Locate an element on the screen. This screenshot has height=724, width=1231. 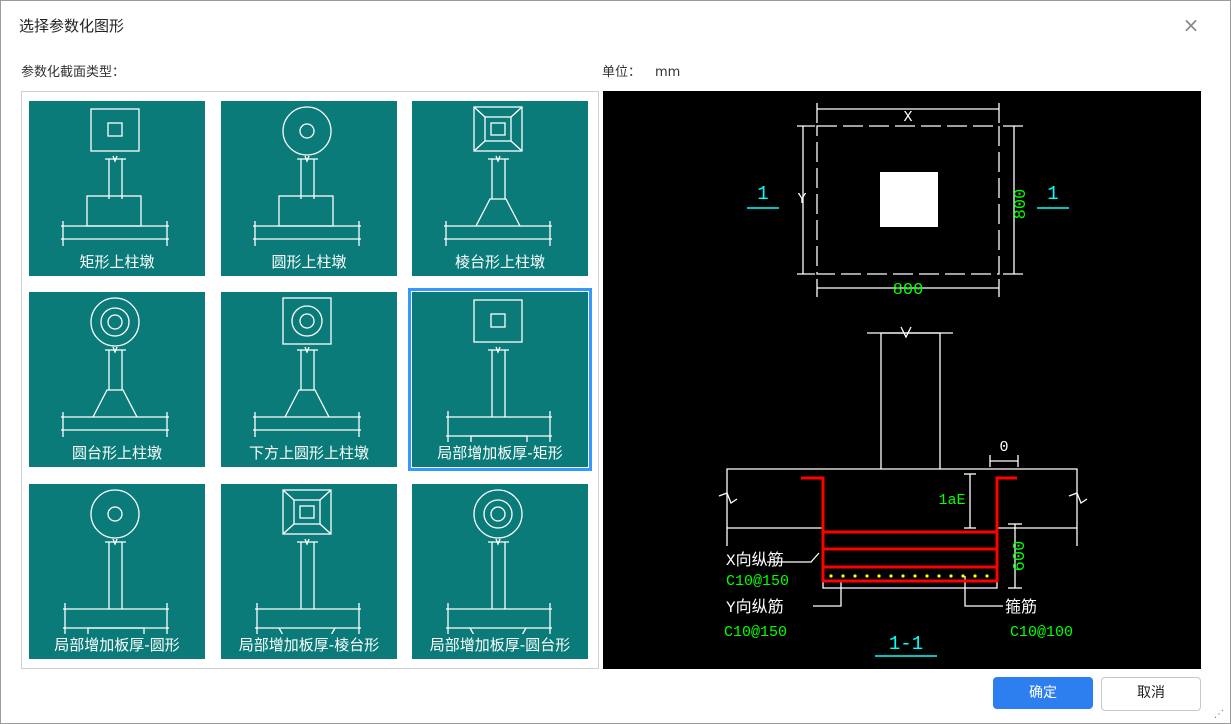
y-bar-label: Y向纵筋 is located at coordinates (755, 607).